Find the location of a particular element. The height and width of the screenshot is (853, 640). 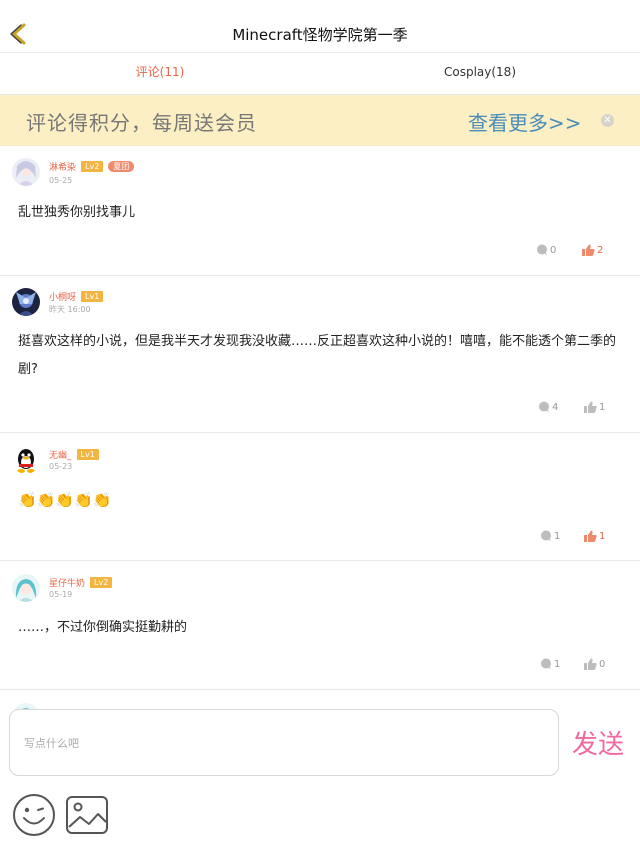

like-button: 2 is located at coordinates (592, 251).